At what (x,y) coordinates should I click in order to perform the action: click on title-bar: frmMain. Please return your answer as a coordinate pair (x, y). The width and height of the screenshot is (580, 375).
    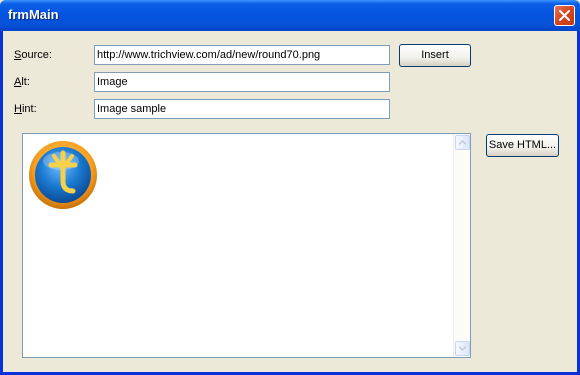
    Looking at the image, I should click on (290, 15).